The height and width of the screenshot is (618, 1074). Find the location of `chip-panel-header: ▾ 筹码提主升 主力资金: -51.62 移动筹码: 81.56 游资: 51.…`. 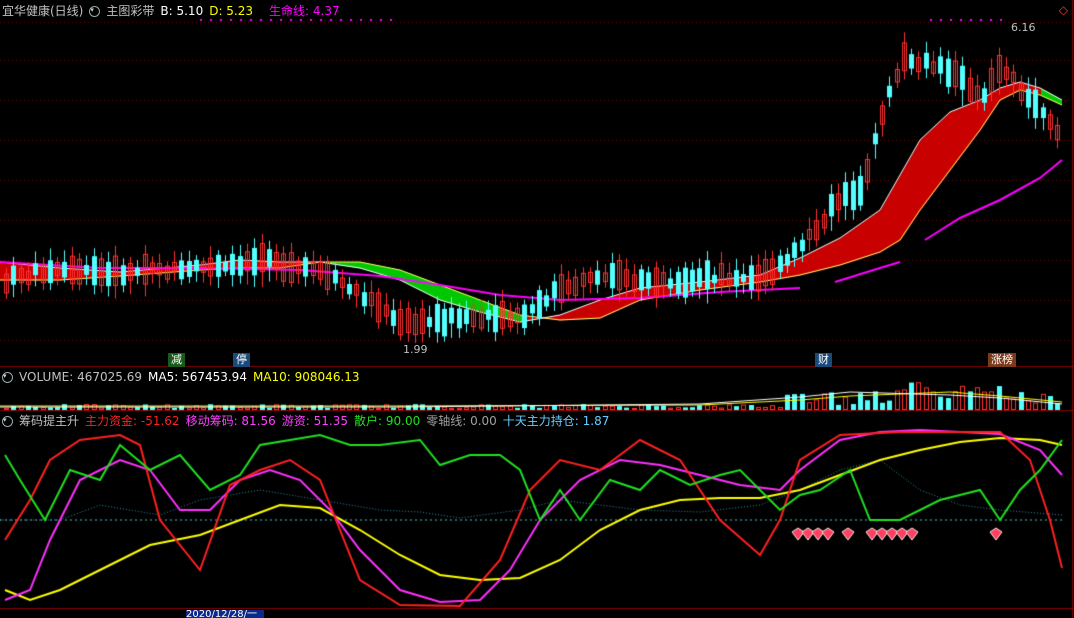

chip-panel-header: ▾ 筹码提主升 主力资金: -51.62 移动筹码: 81.56 游资: 51.… is located at coordinates (305, 421).